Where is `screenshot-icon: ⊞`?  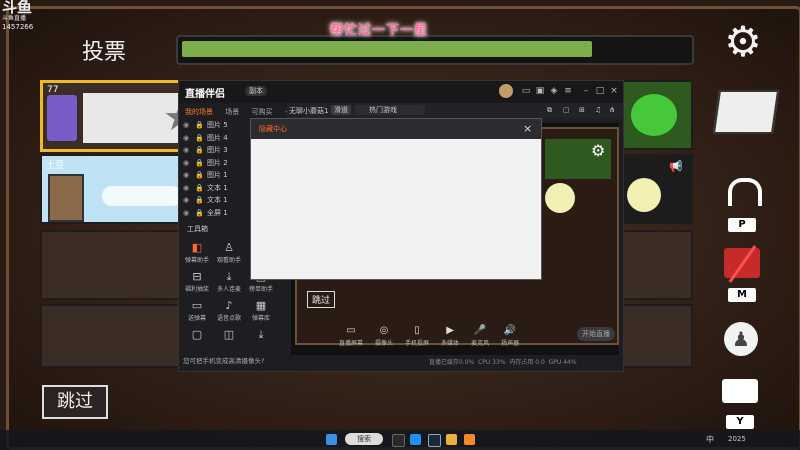
screenshot-icon: ⊞ is located at coordinates (582, 110).